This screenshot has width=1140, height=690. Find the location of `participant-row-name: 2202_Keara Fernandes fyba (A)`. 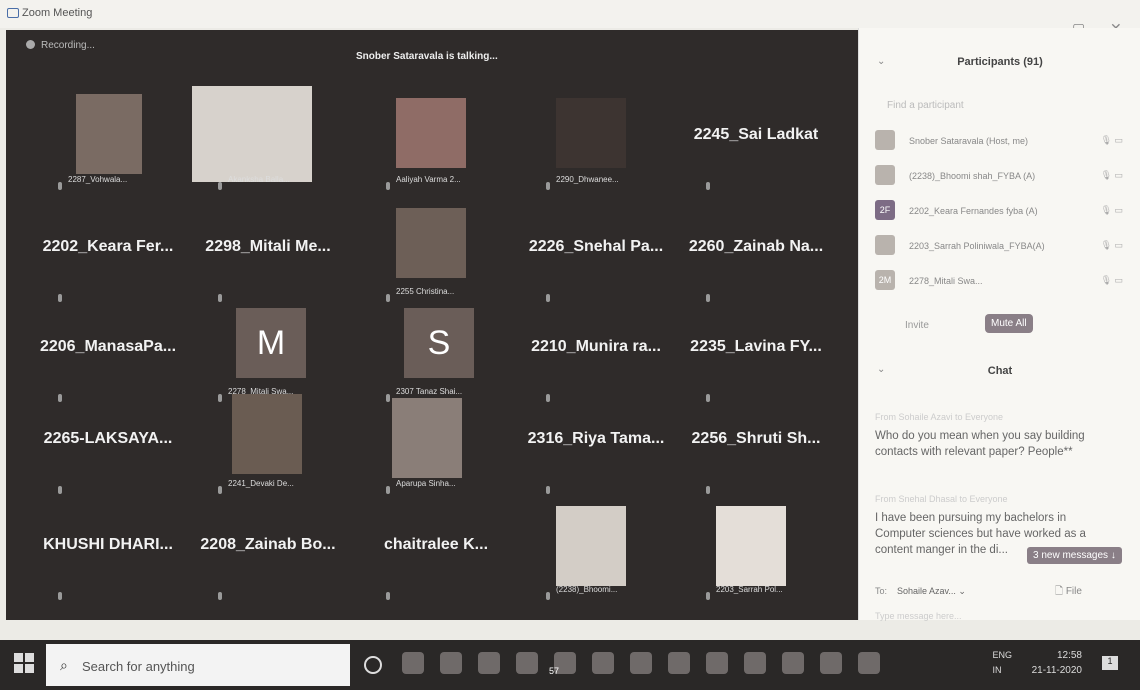

participant-row-name: 2202_Keara Fernandes fyba (A) is located at coordinates (973, 211).